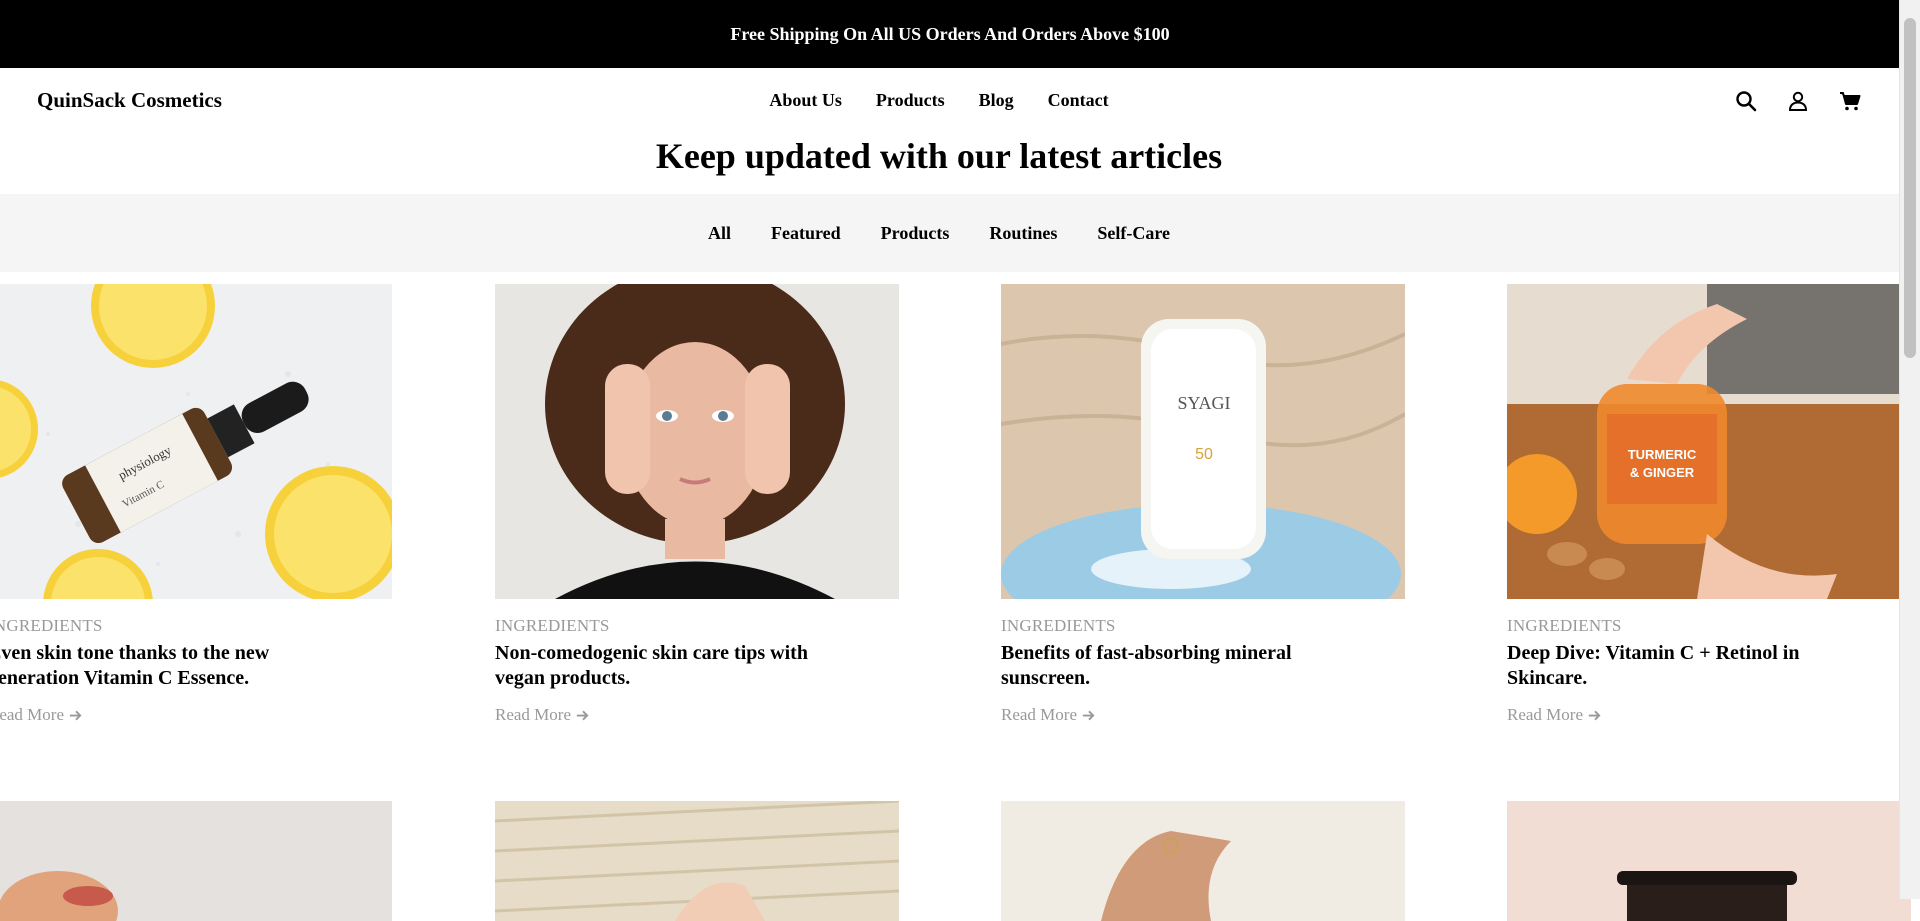 This screenshot has height=921, width=1920. What do you see at coordinates (1909, 449) in the screenshot?
I see `page-scrollbar` at bounding box center [1909, 449].